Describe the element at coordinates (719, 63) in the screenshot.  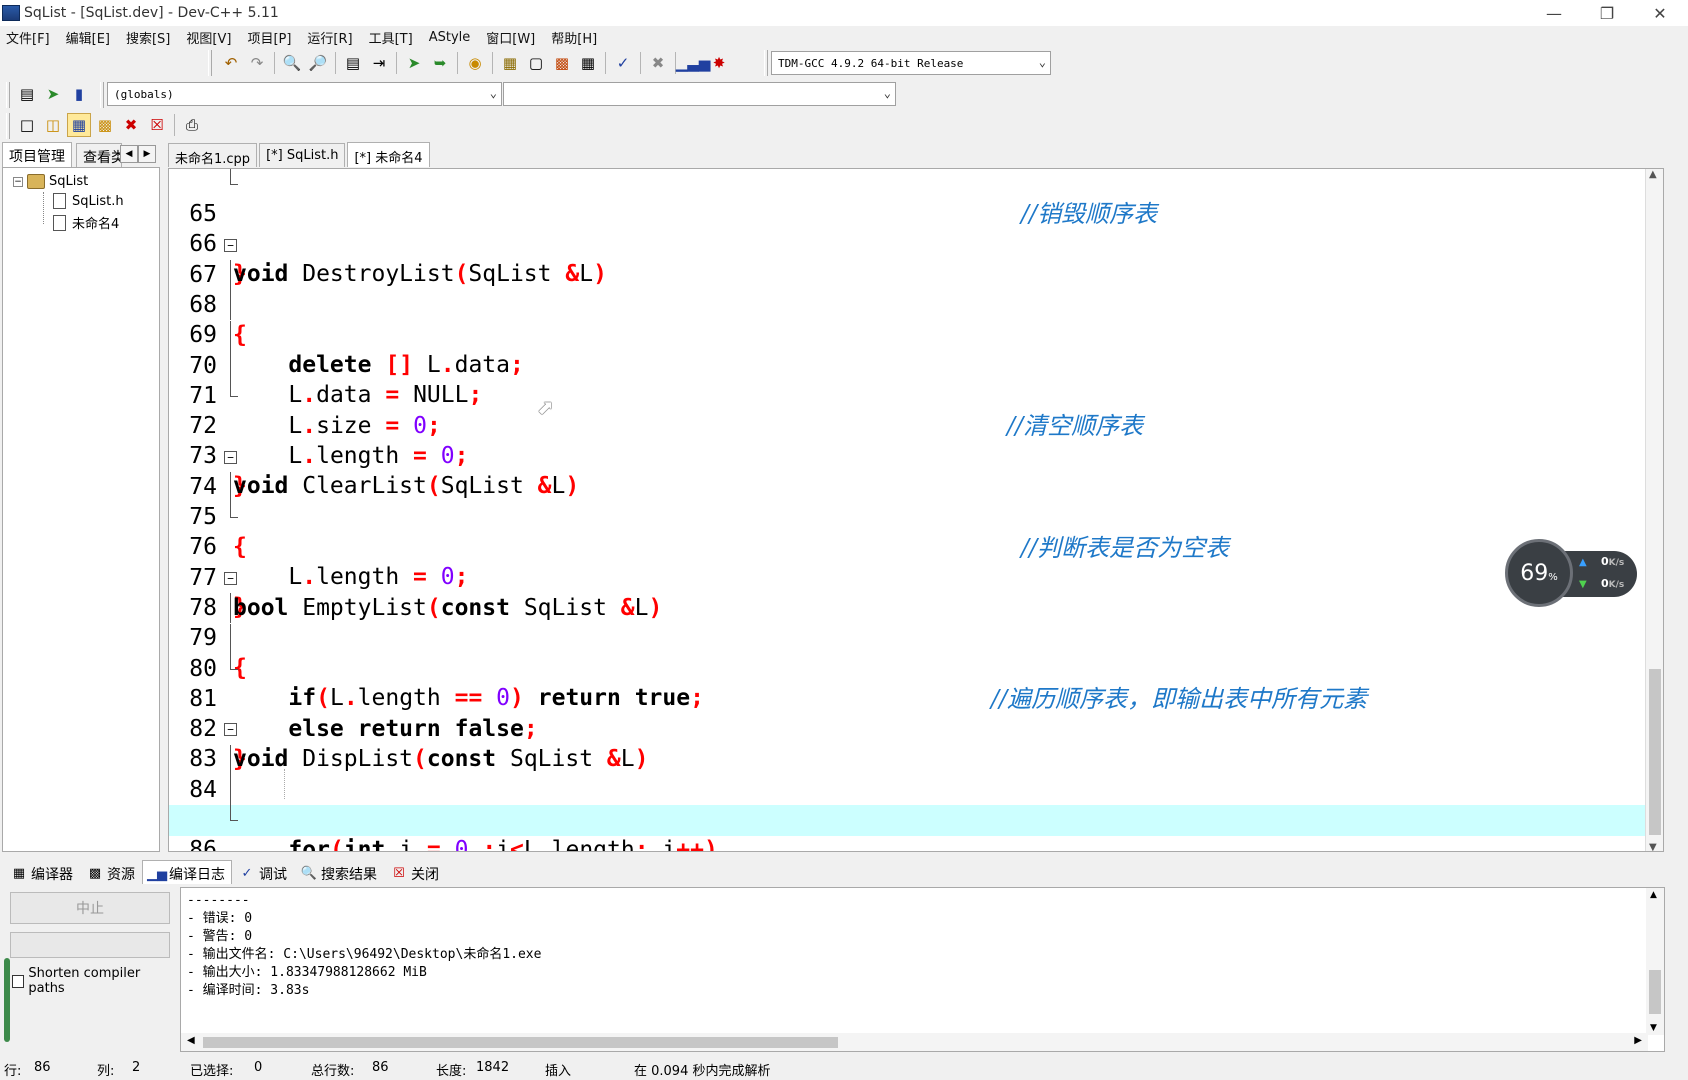
I see `debug-icon: ✸` at that location.